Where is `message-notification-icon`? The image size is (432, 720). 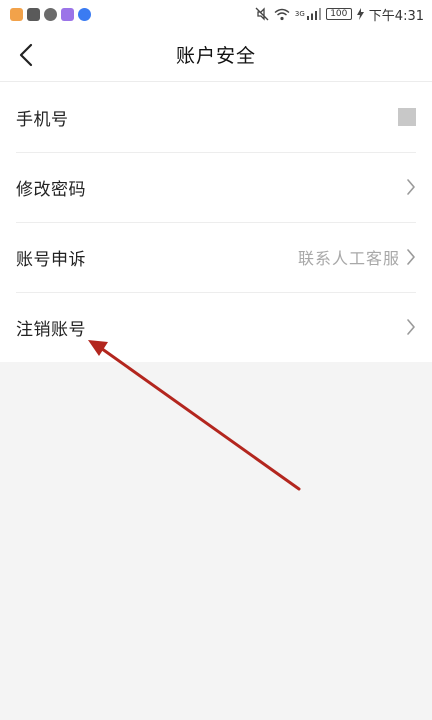
message-notification-icon is located at coordinates (33, 14).